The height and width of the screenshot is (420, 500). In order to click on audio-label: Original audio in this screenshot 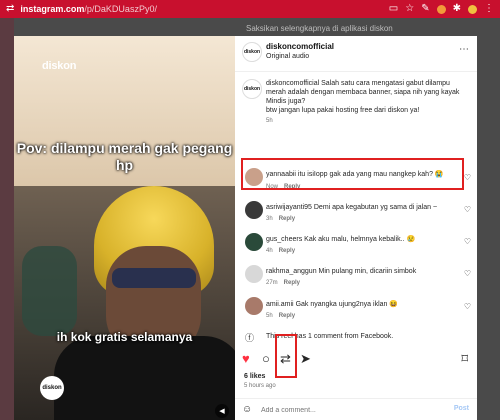, I will do `click(287, 56)`.